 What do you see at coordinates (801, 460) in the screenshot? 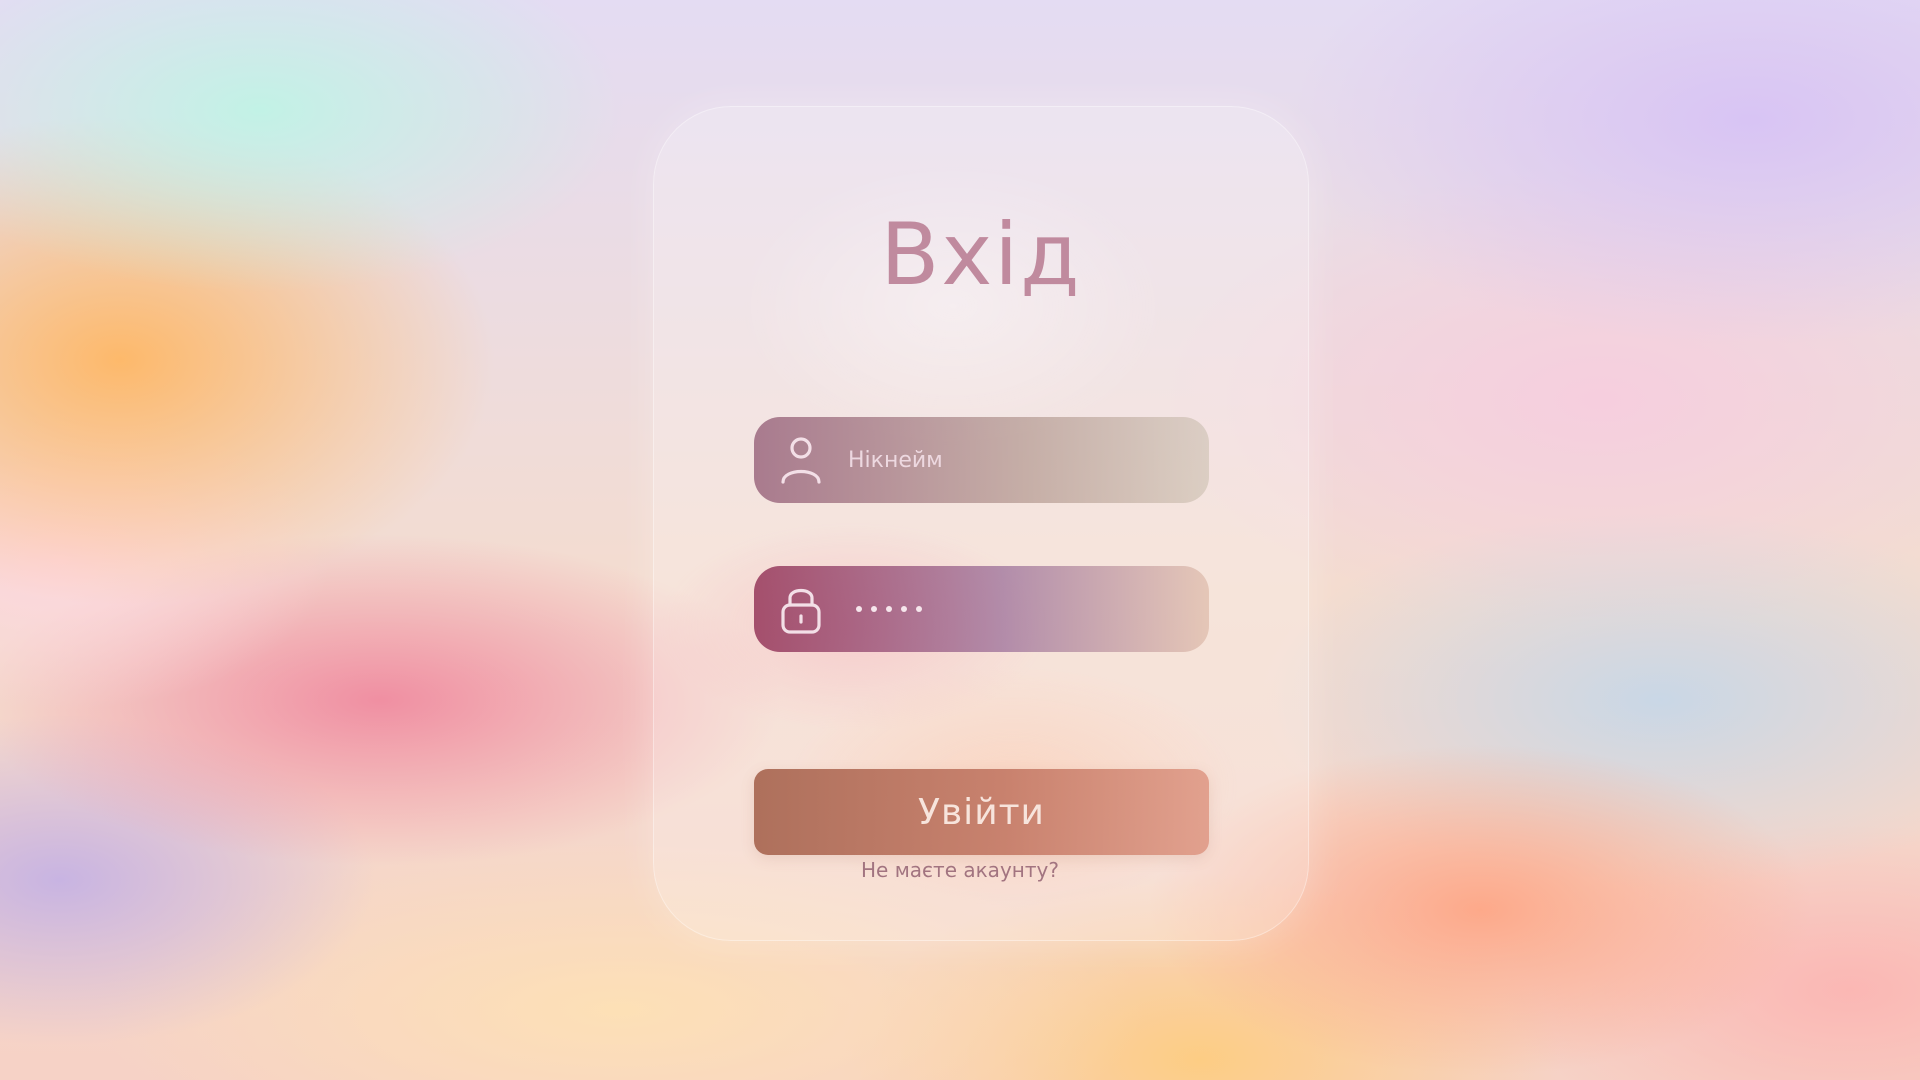
I see `user-icon` at bounding box center [801, 460].